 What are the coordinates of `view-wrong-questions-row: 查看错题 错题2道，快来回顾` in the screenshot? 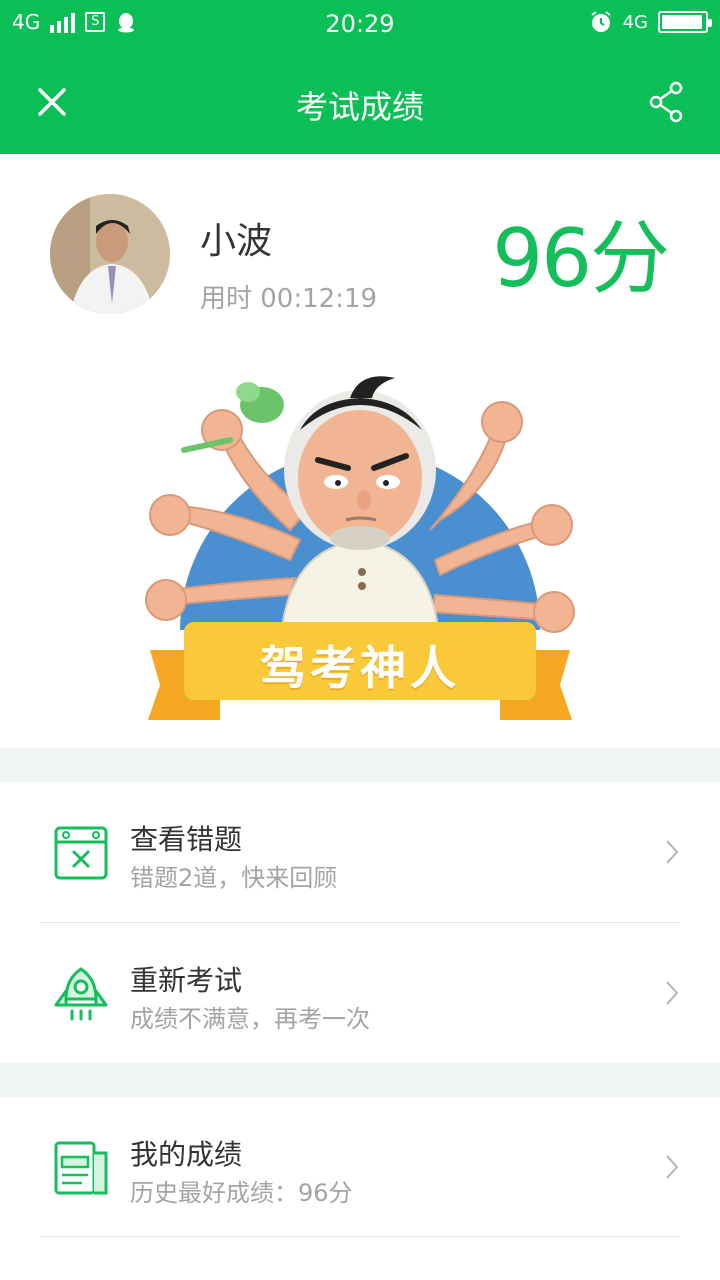 It's located at (360, 852).